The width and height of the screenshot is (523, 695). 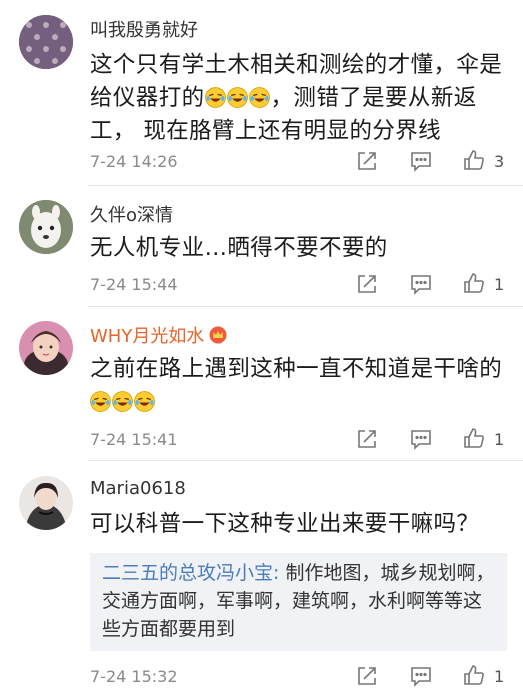 I want to click on comment-text: 可以科普一下这种专业出来要干嘛吗？, so click(x=285, y=524).